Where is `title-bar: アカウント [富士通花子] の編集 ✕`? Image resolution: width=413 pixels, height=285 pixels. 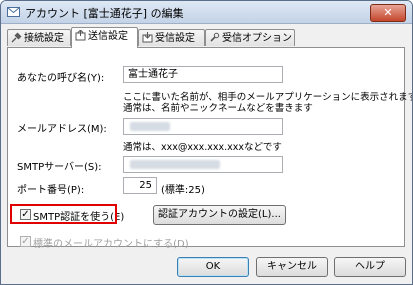 title-bar: アカウント [富士通花子] の編集 ✕ is located at coordinates (206, 12).